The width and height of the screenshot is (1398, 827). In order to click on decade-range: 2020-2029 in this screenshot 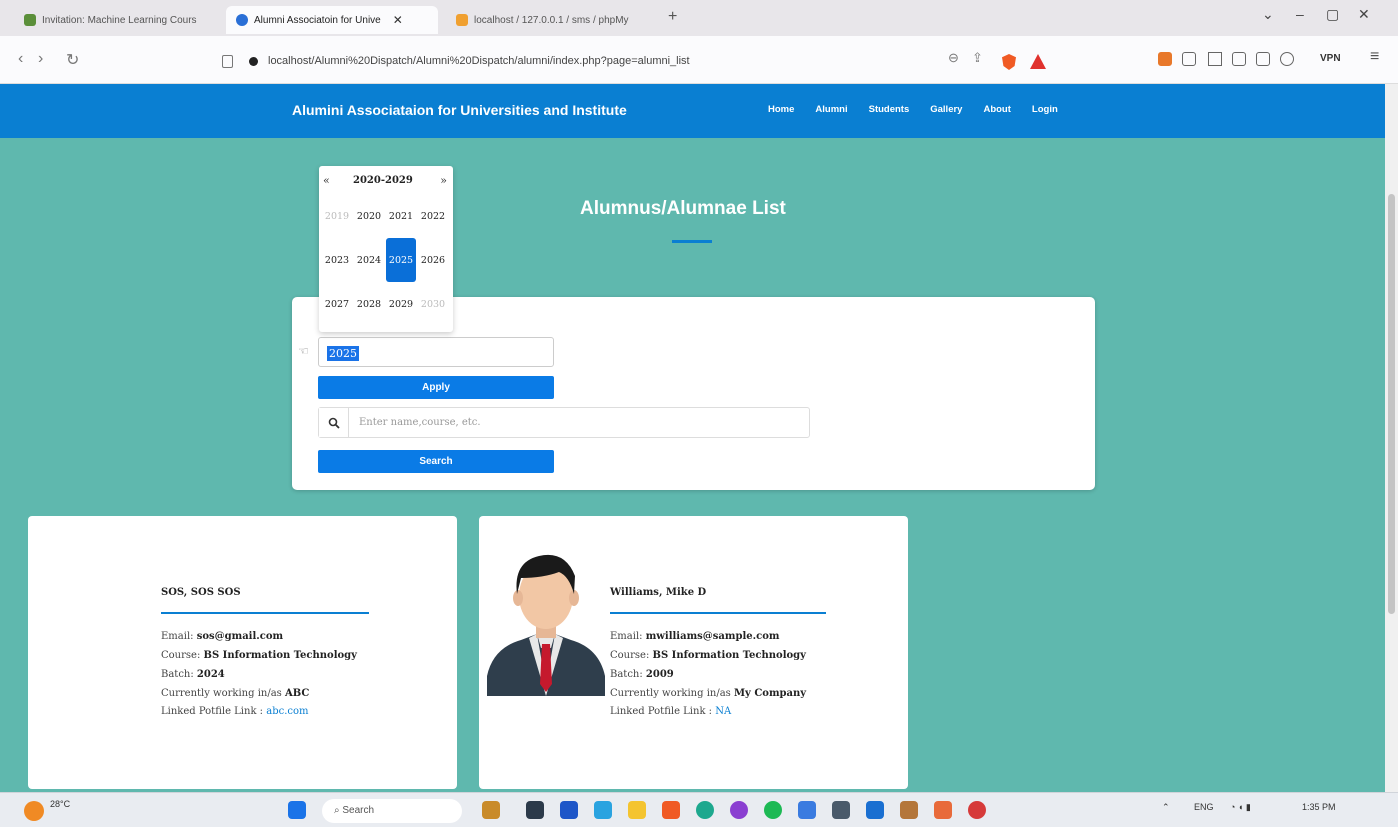, I will do `click(383, 180)`.